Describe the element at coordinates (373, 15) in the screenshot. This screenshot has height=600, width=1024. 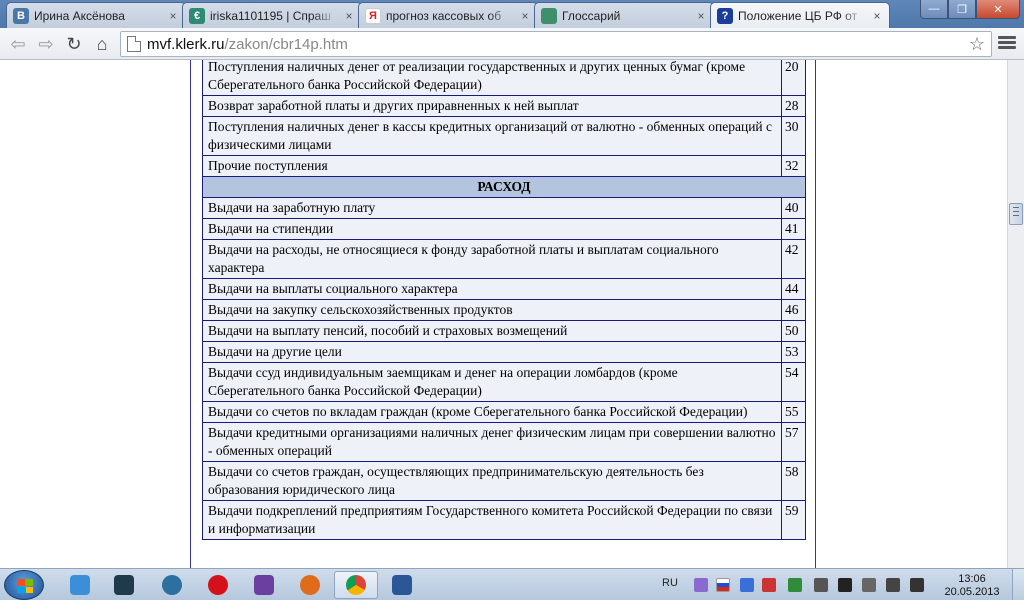
I see `yandex-icon: Я` at that location.